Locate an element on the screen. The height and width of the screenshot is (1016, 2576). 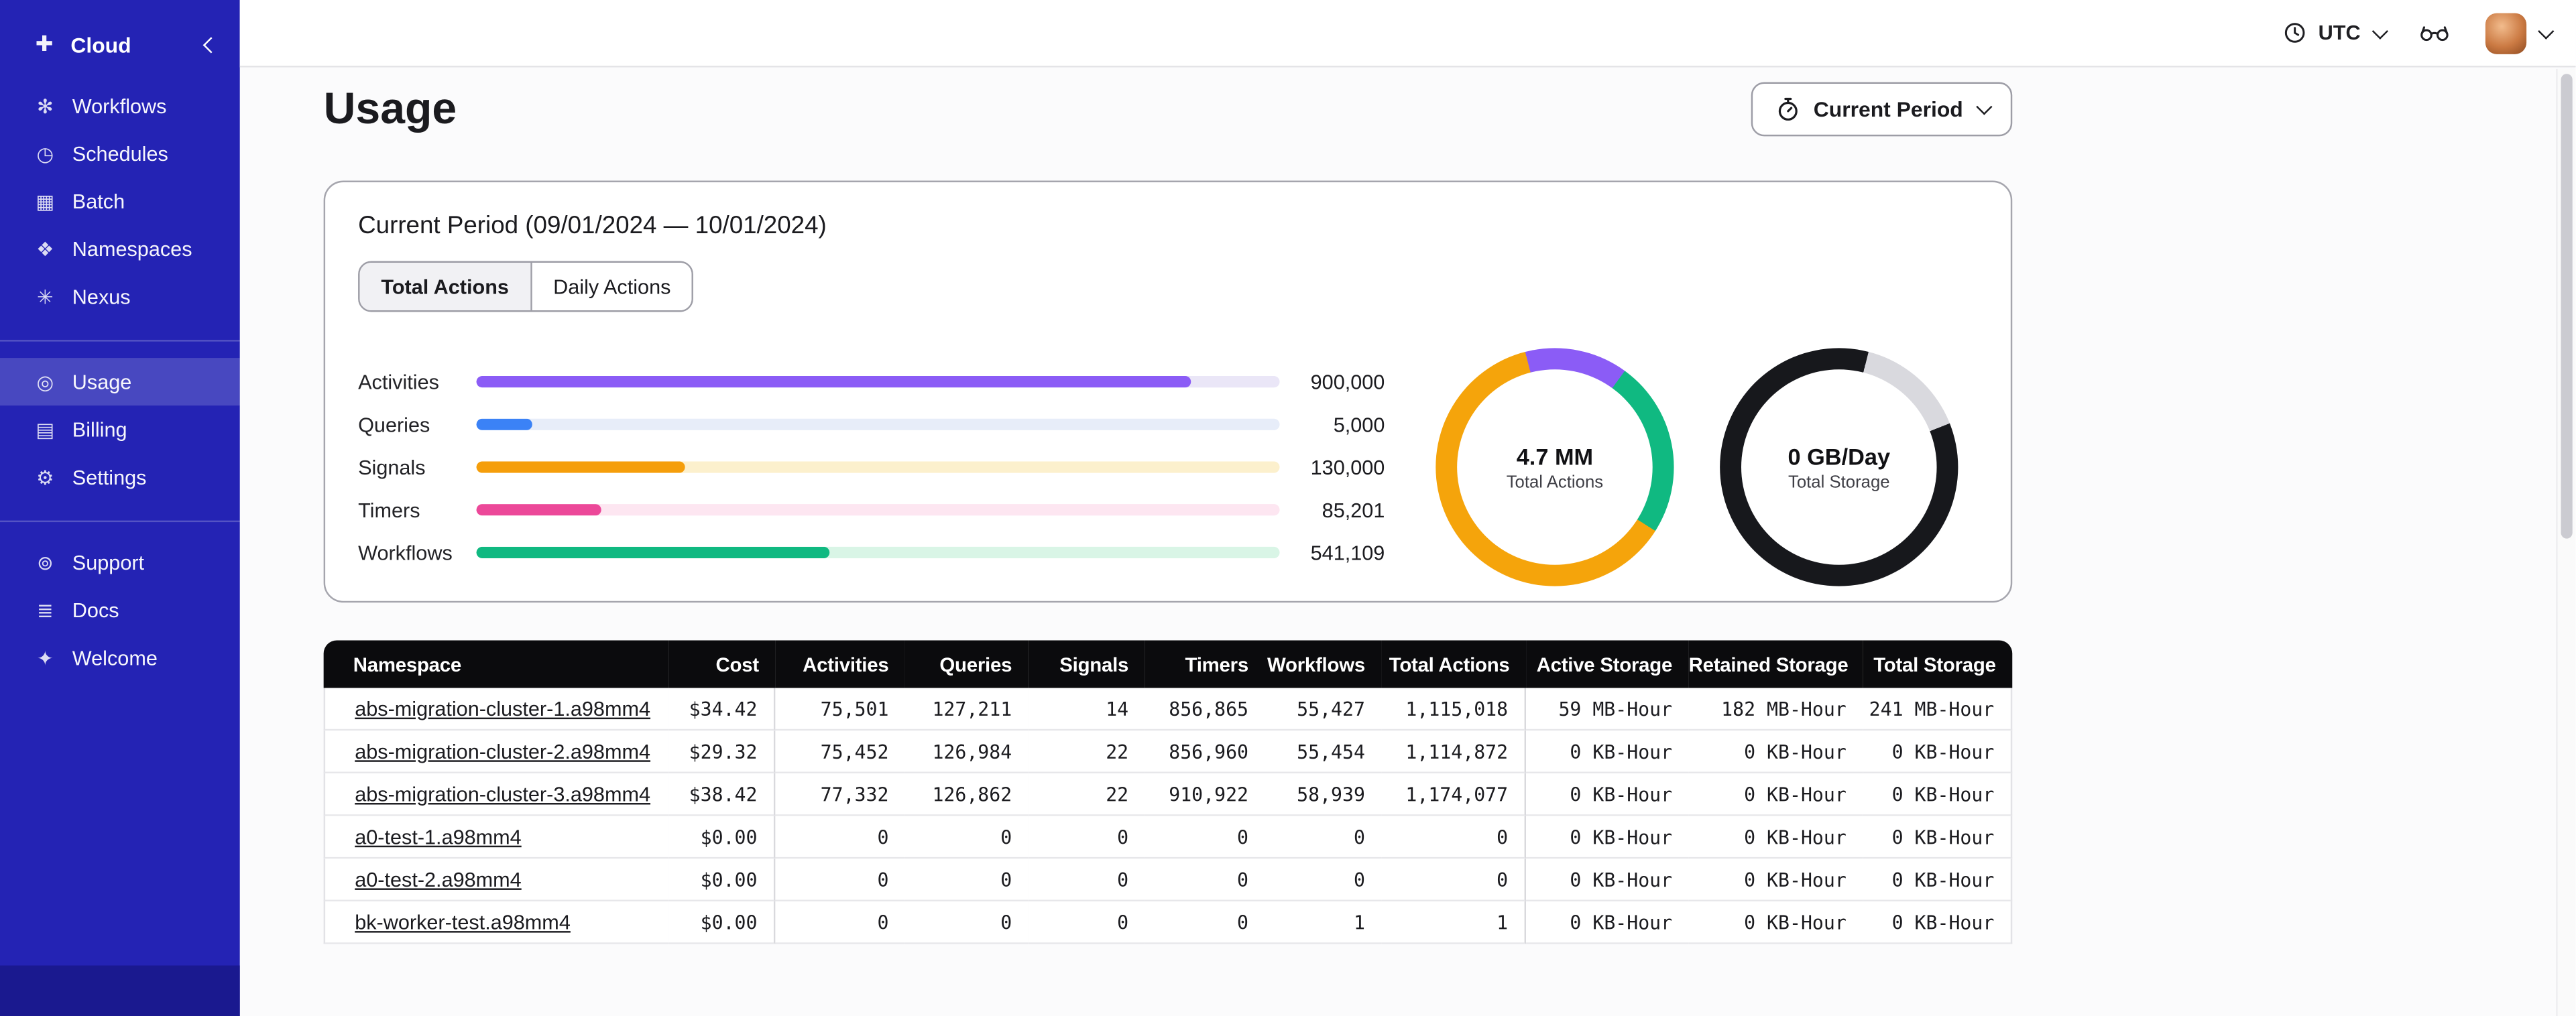
namespace-cell: a0-test-2.a98mm4 is located at coordinates (496, 881).